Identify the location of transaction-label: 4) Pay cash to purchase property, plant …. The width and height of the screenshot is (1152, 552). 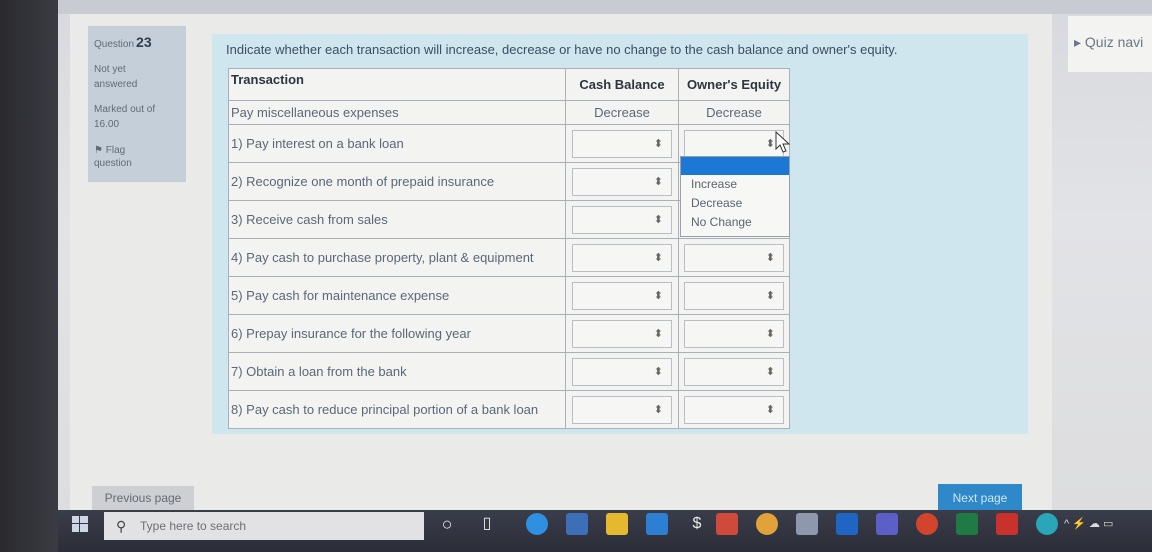
(397, 257).